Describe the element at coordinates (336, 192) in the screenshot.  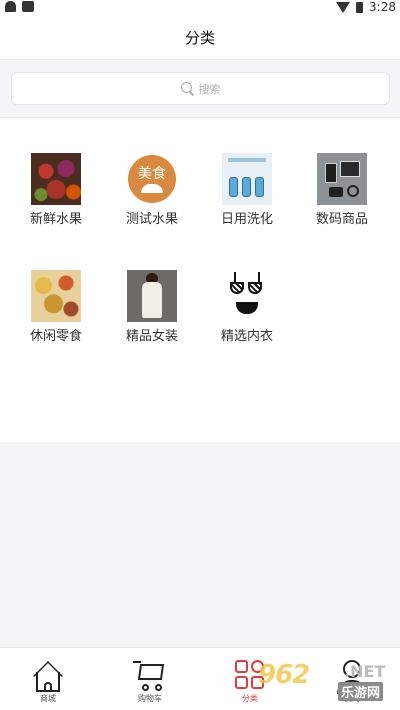
I see `camera-shape` at that location.